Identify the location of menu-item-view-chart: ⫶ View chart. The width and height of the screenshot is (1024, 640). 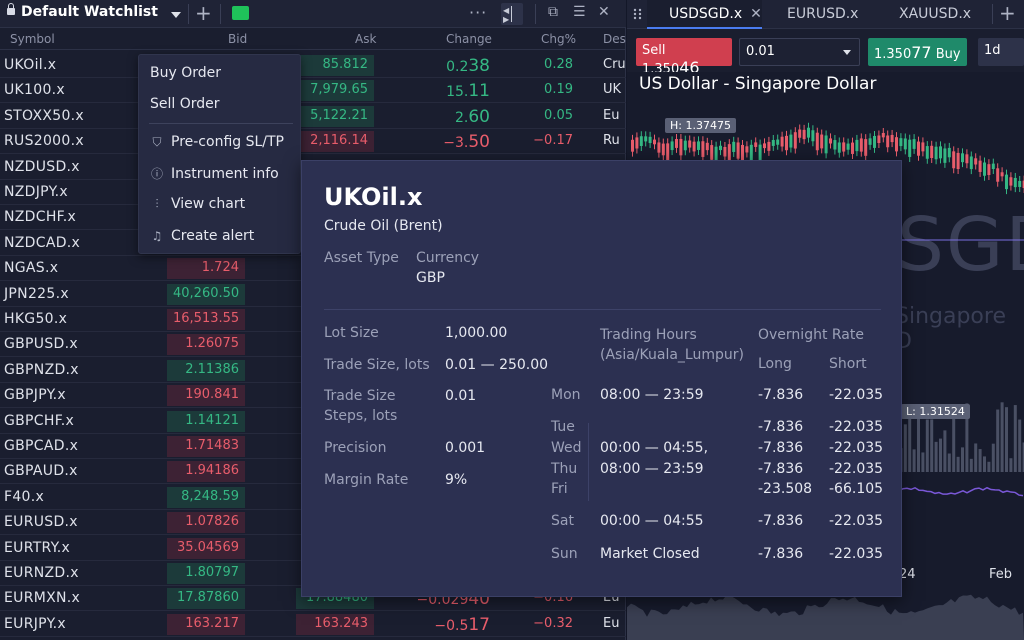
(197, 204).